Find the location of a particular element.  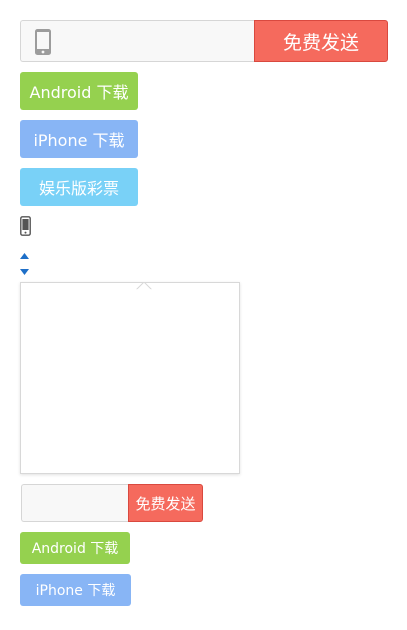

phone-input is located at coordinates (137, 41).